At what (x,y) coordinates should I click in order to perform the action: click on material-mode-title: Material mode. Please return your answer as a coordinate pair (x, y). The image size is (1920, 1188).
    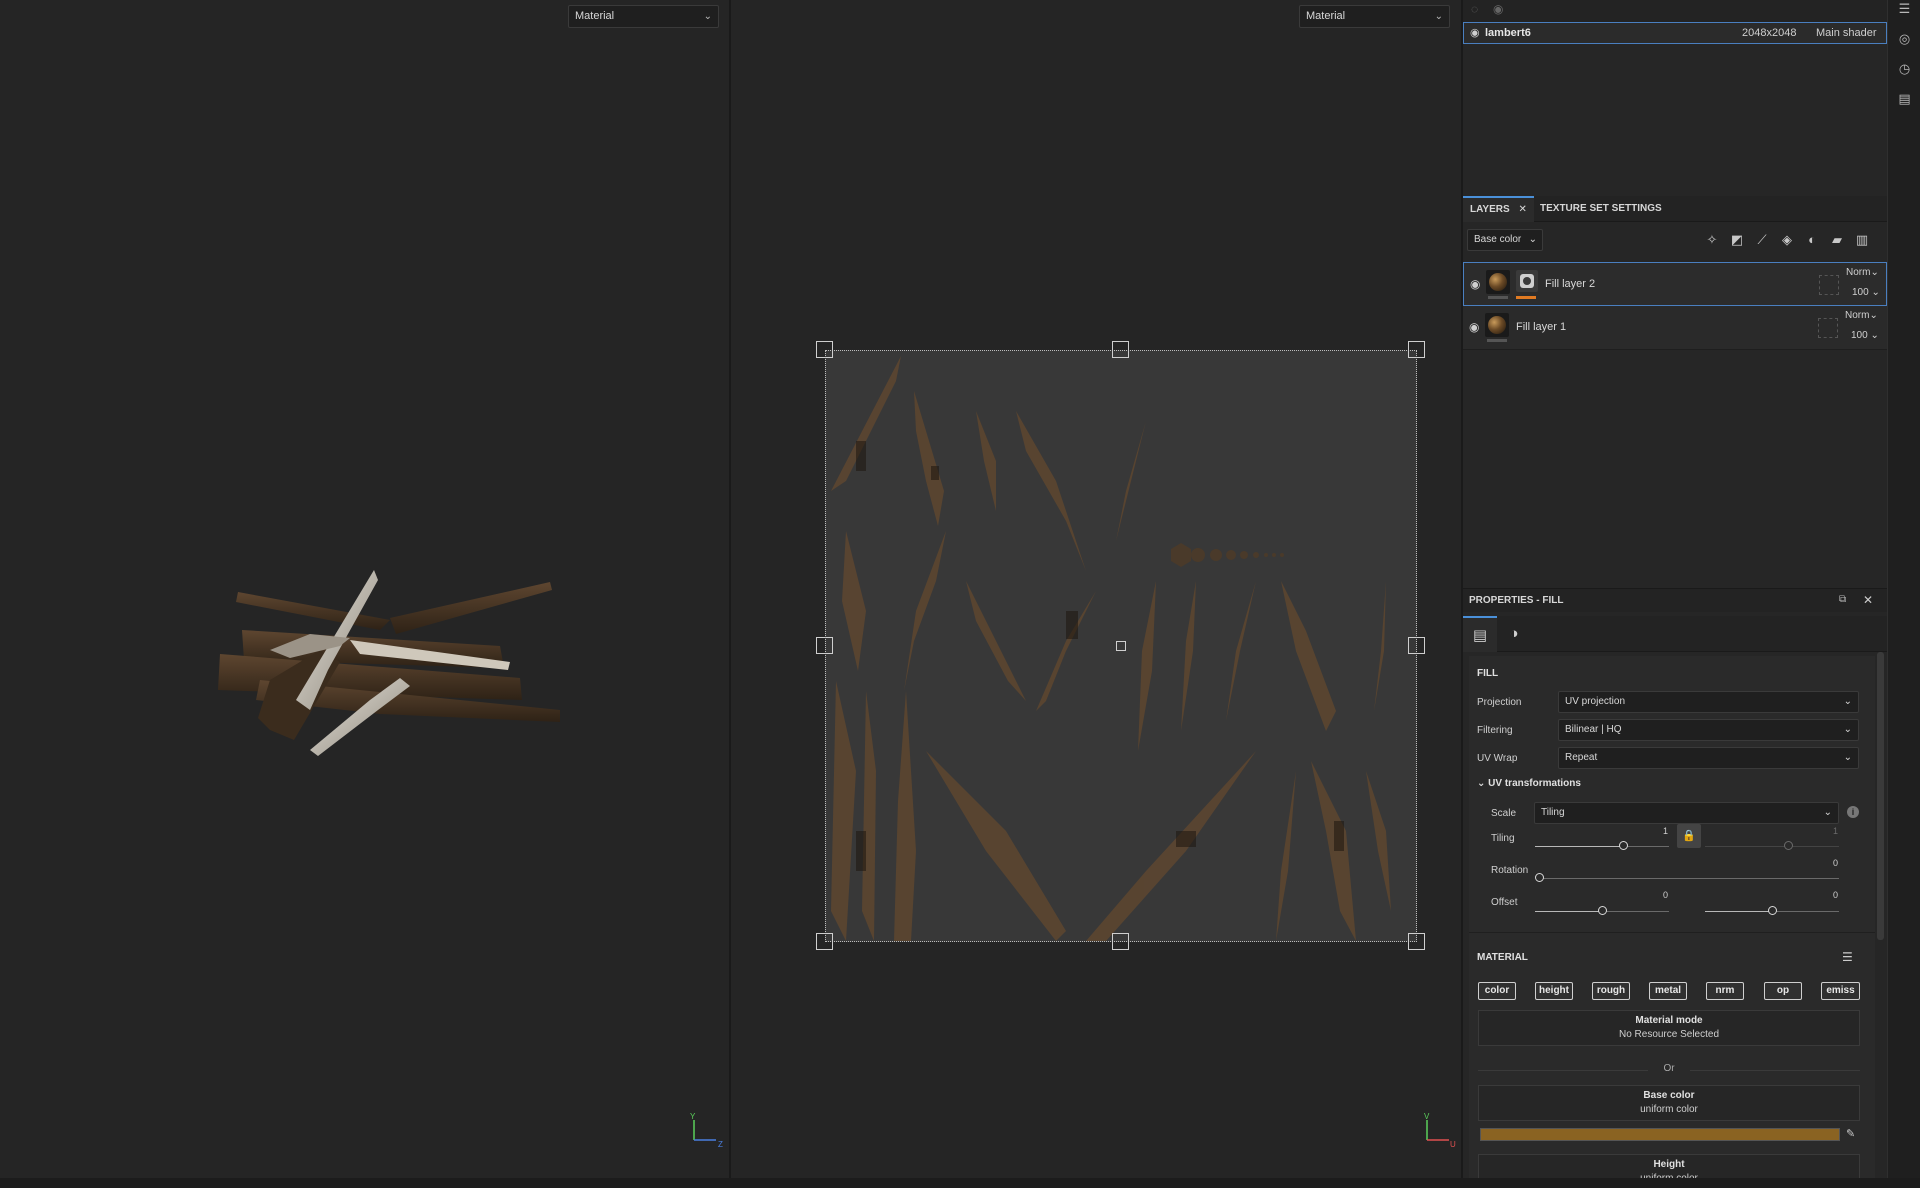
    Looking at the image, I should click on (1669, 1020).